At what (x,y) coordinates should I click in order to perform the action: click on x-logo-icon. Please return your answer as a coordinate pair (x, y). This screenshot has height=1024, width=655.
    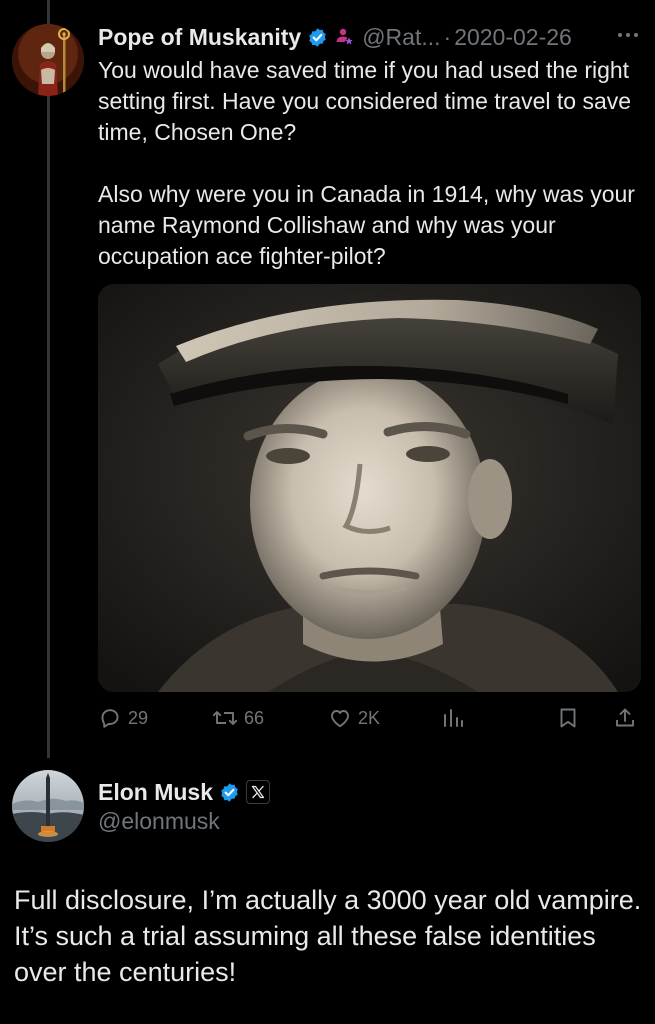
    Looking at the image, I should click on (258, 792).